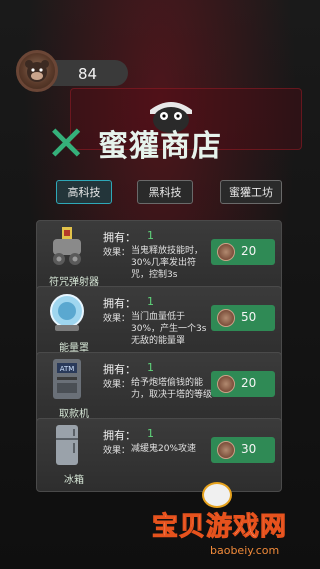  Describe the element at coordinates (66, 144) in the screenshot. I see `close-icon: ✕` at that location.